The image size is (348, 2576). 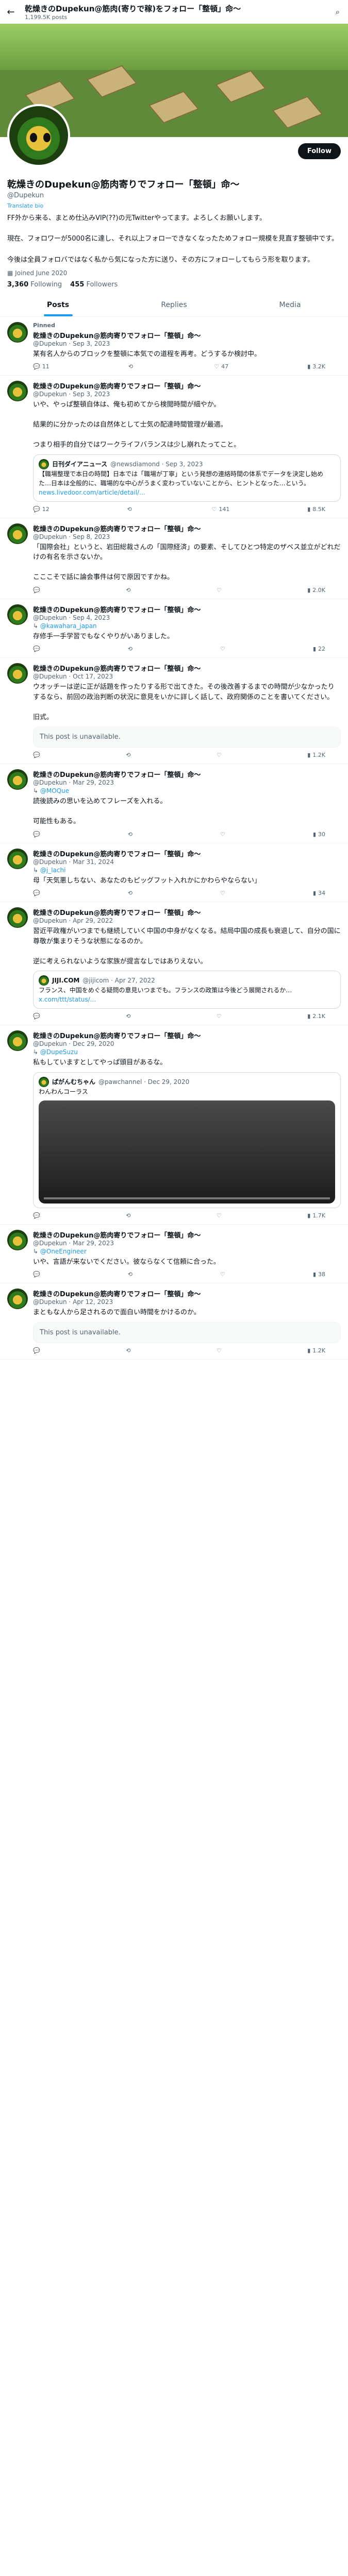 I want to click on views-button: ▮ 2.0K, so click(x=316, y=590).